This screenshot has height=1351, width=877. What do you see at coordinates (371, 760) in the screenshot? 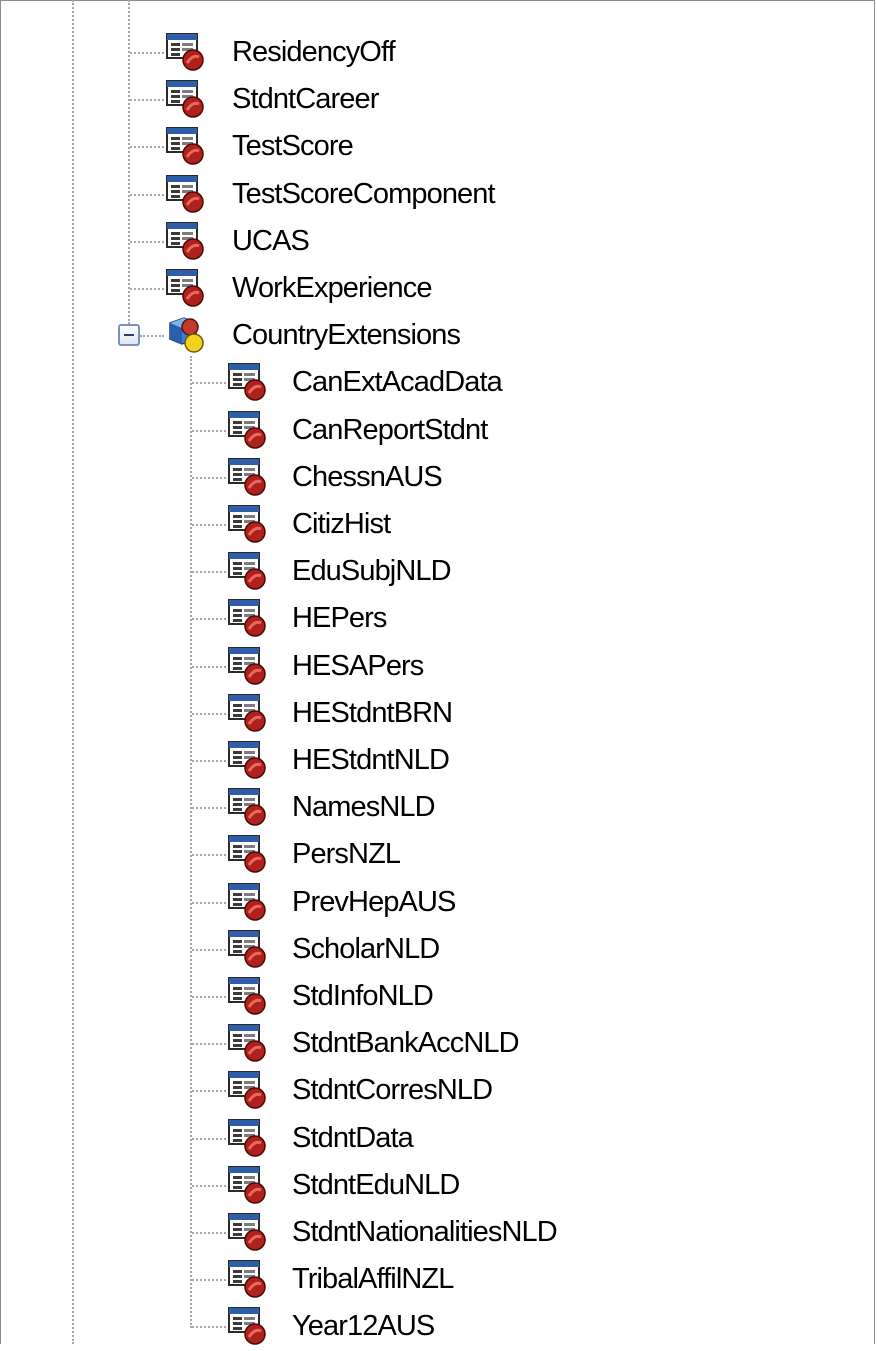
I see `tree-node-label: HEStdntNLD` at bounding box center [371, 760].